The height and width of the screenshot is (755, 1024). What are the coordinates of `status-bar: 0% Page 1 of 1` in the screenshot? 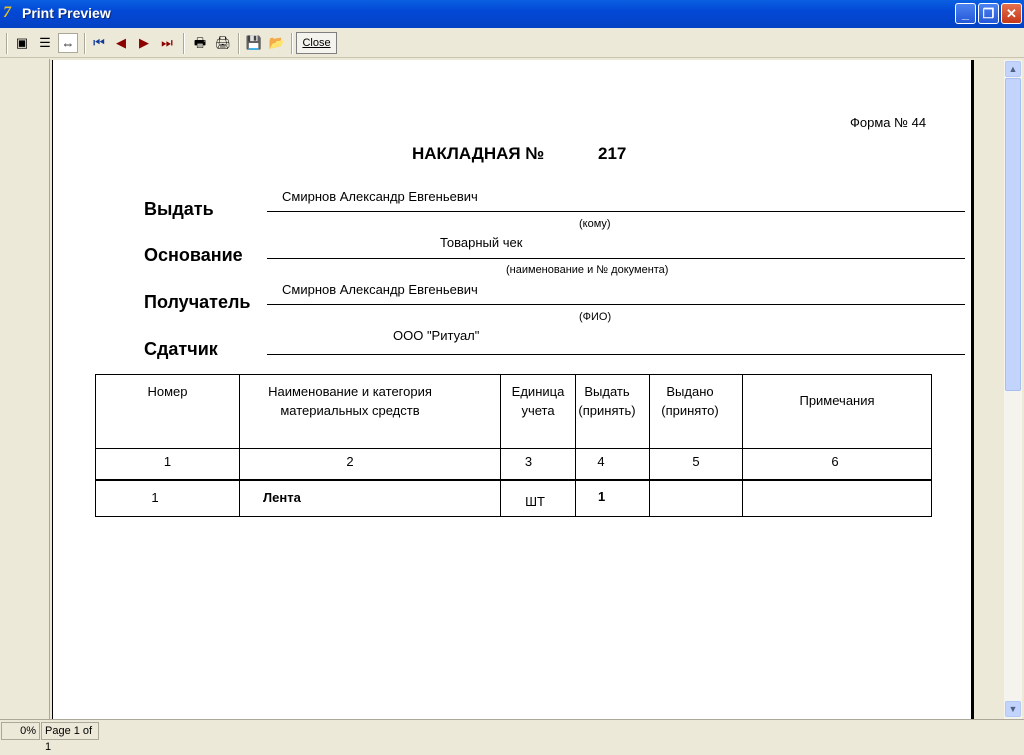 It's located at (512, 736).